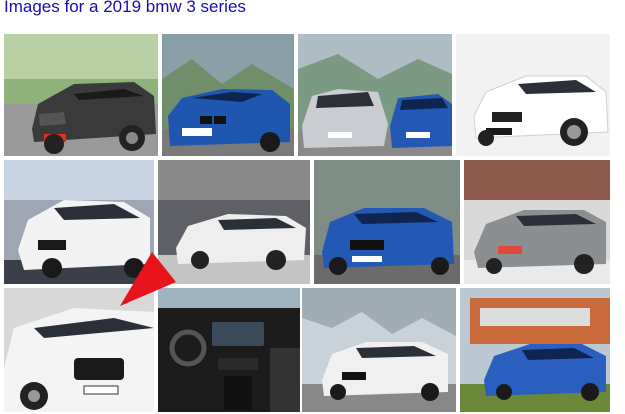 The image size is (625, 414). Describe the element at coordinates (125, 10) in the screenshot. I see `image-results-heading: Images for a 2019 bmw 3 series` at that location.